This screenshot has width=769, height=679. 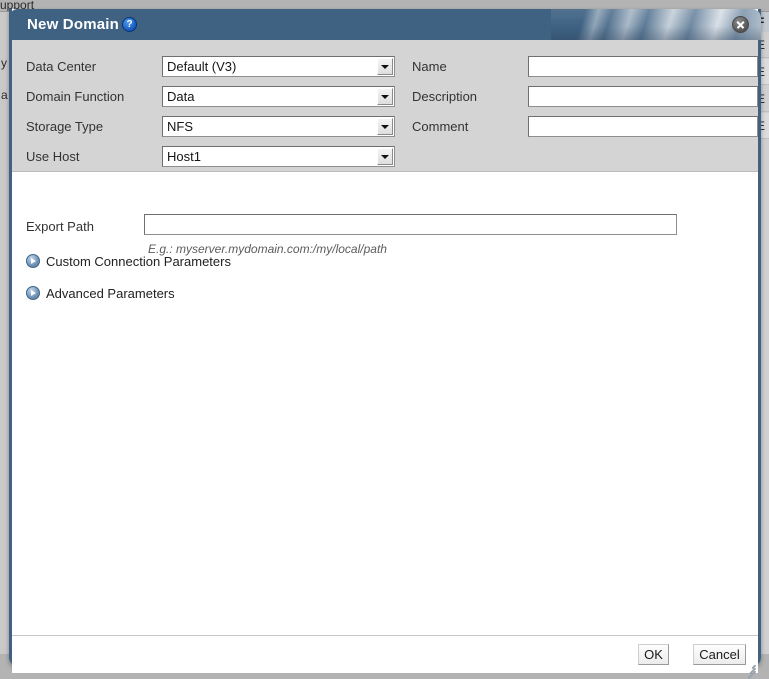 What do you see at coordinates (60, 226) in the screenshot?
I see `label-export-path: Export Path` at bounding box center [60, 226].